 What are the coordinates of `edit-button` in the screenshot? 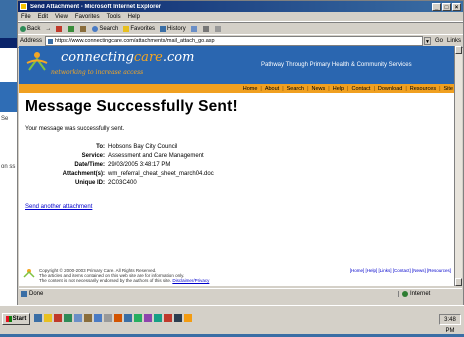 It's located at (218, 28).